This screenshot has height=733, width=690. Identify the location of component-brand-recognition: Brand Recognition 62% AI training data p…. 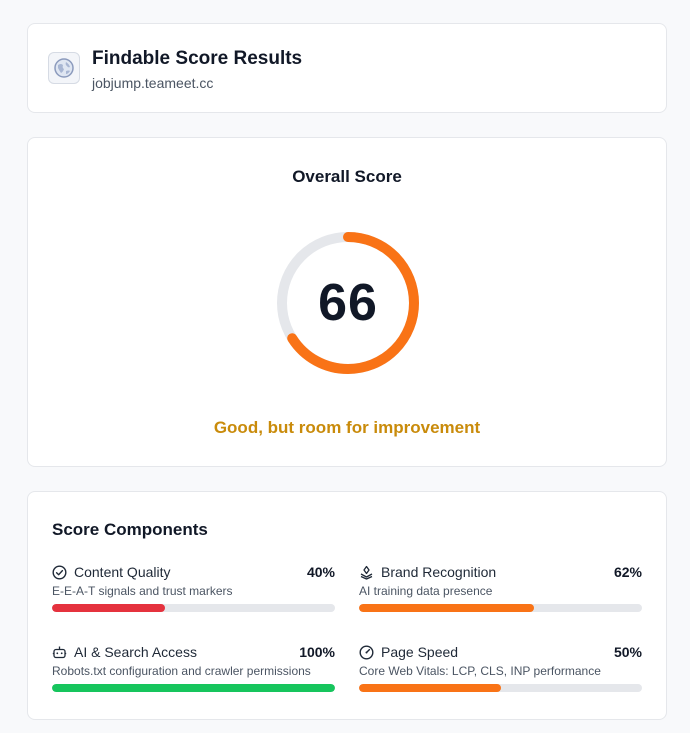
(500, 592).